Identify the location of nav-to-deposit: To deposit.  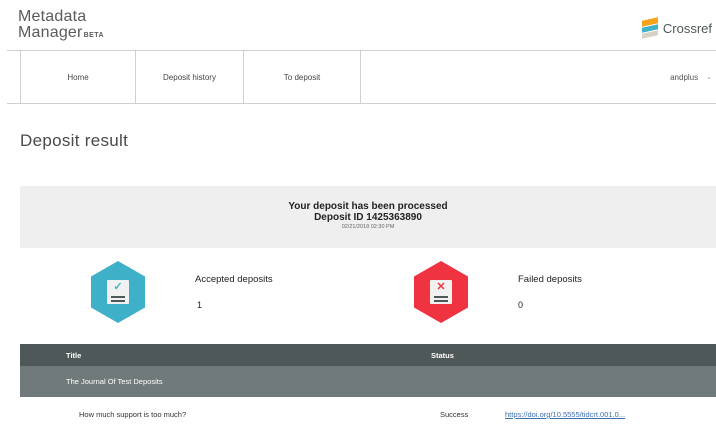
(302, 77).